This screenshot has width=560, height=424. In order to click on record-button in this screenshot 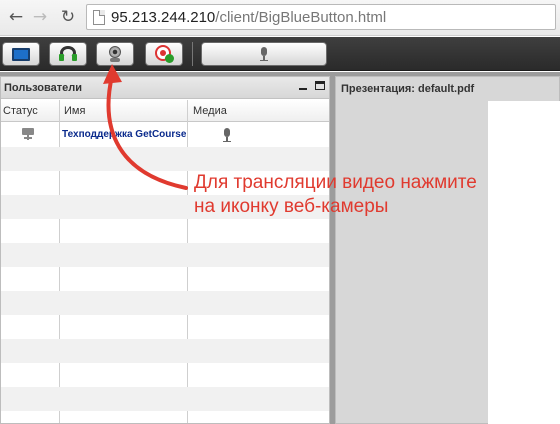, I will do `click(164, 54)`.